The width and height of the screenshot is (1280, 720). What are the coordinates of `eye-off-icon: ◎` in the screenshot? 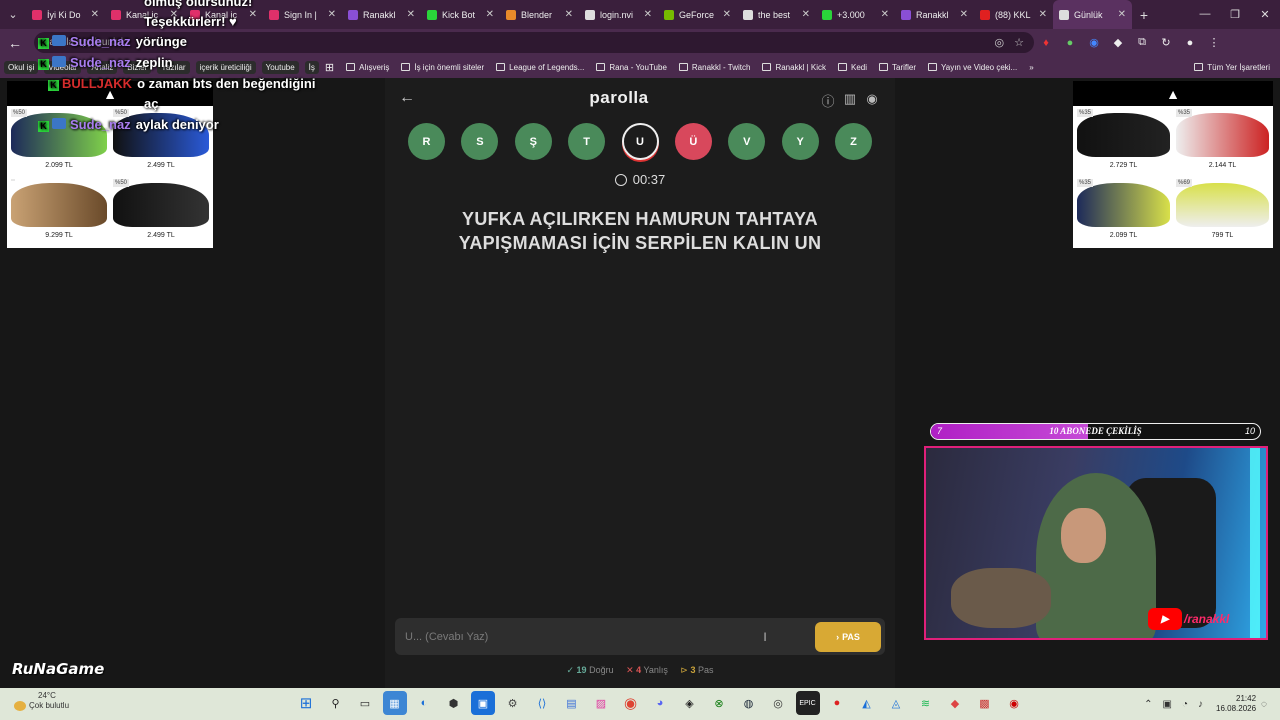 It's located at (1000, 42).